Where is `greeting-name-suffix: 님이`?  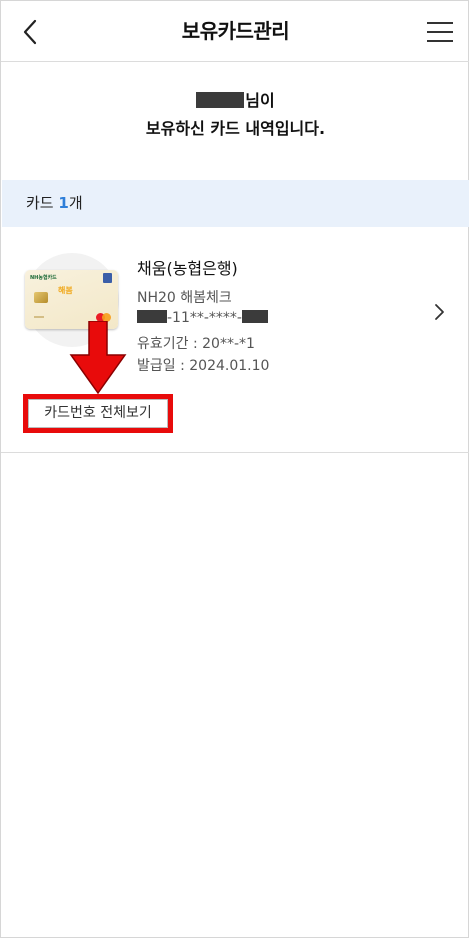
greeting-name-suffix: 님이 is located at coordinates (260, 100).